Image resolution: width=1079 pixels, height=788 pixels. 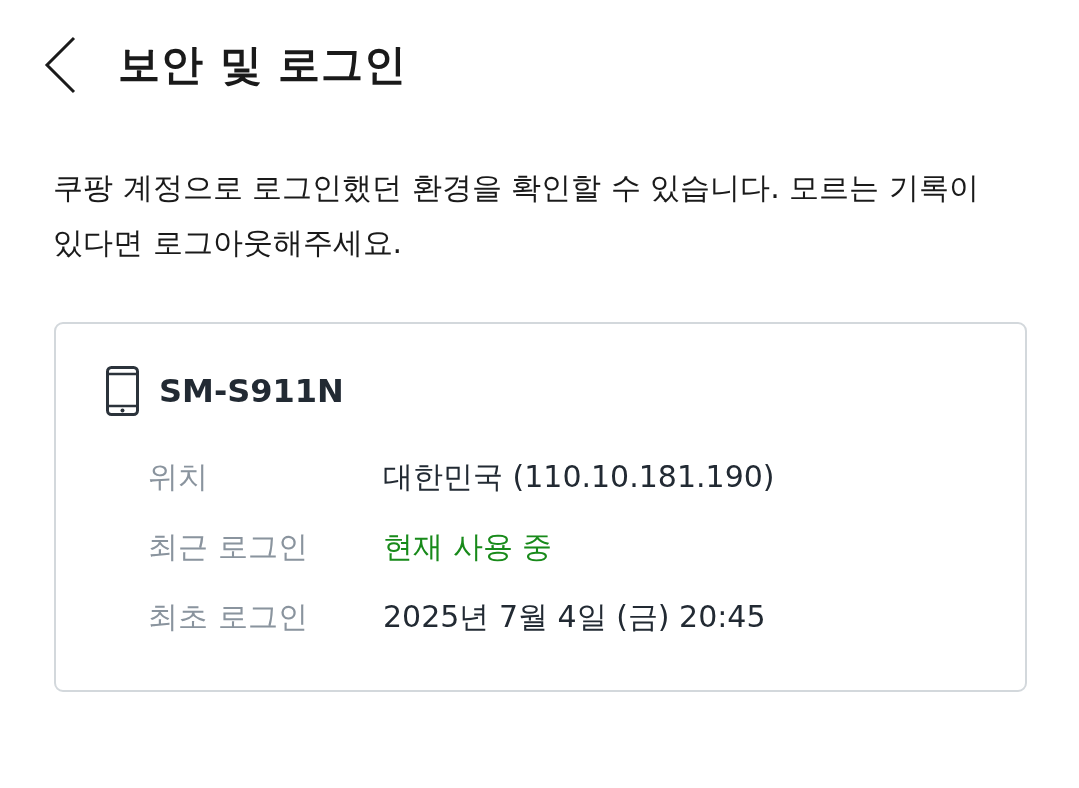 I want to click on detail-value: 현재 사용 중, so click(x=468, y=546).